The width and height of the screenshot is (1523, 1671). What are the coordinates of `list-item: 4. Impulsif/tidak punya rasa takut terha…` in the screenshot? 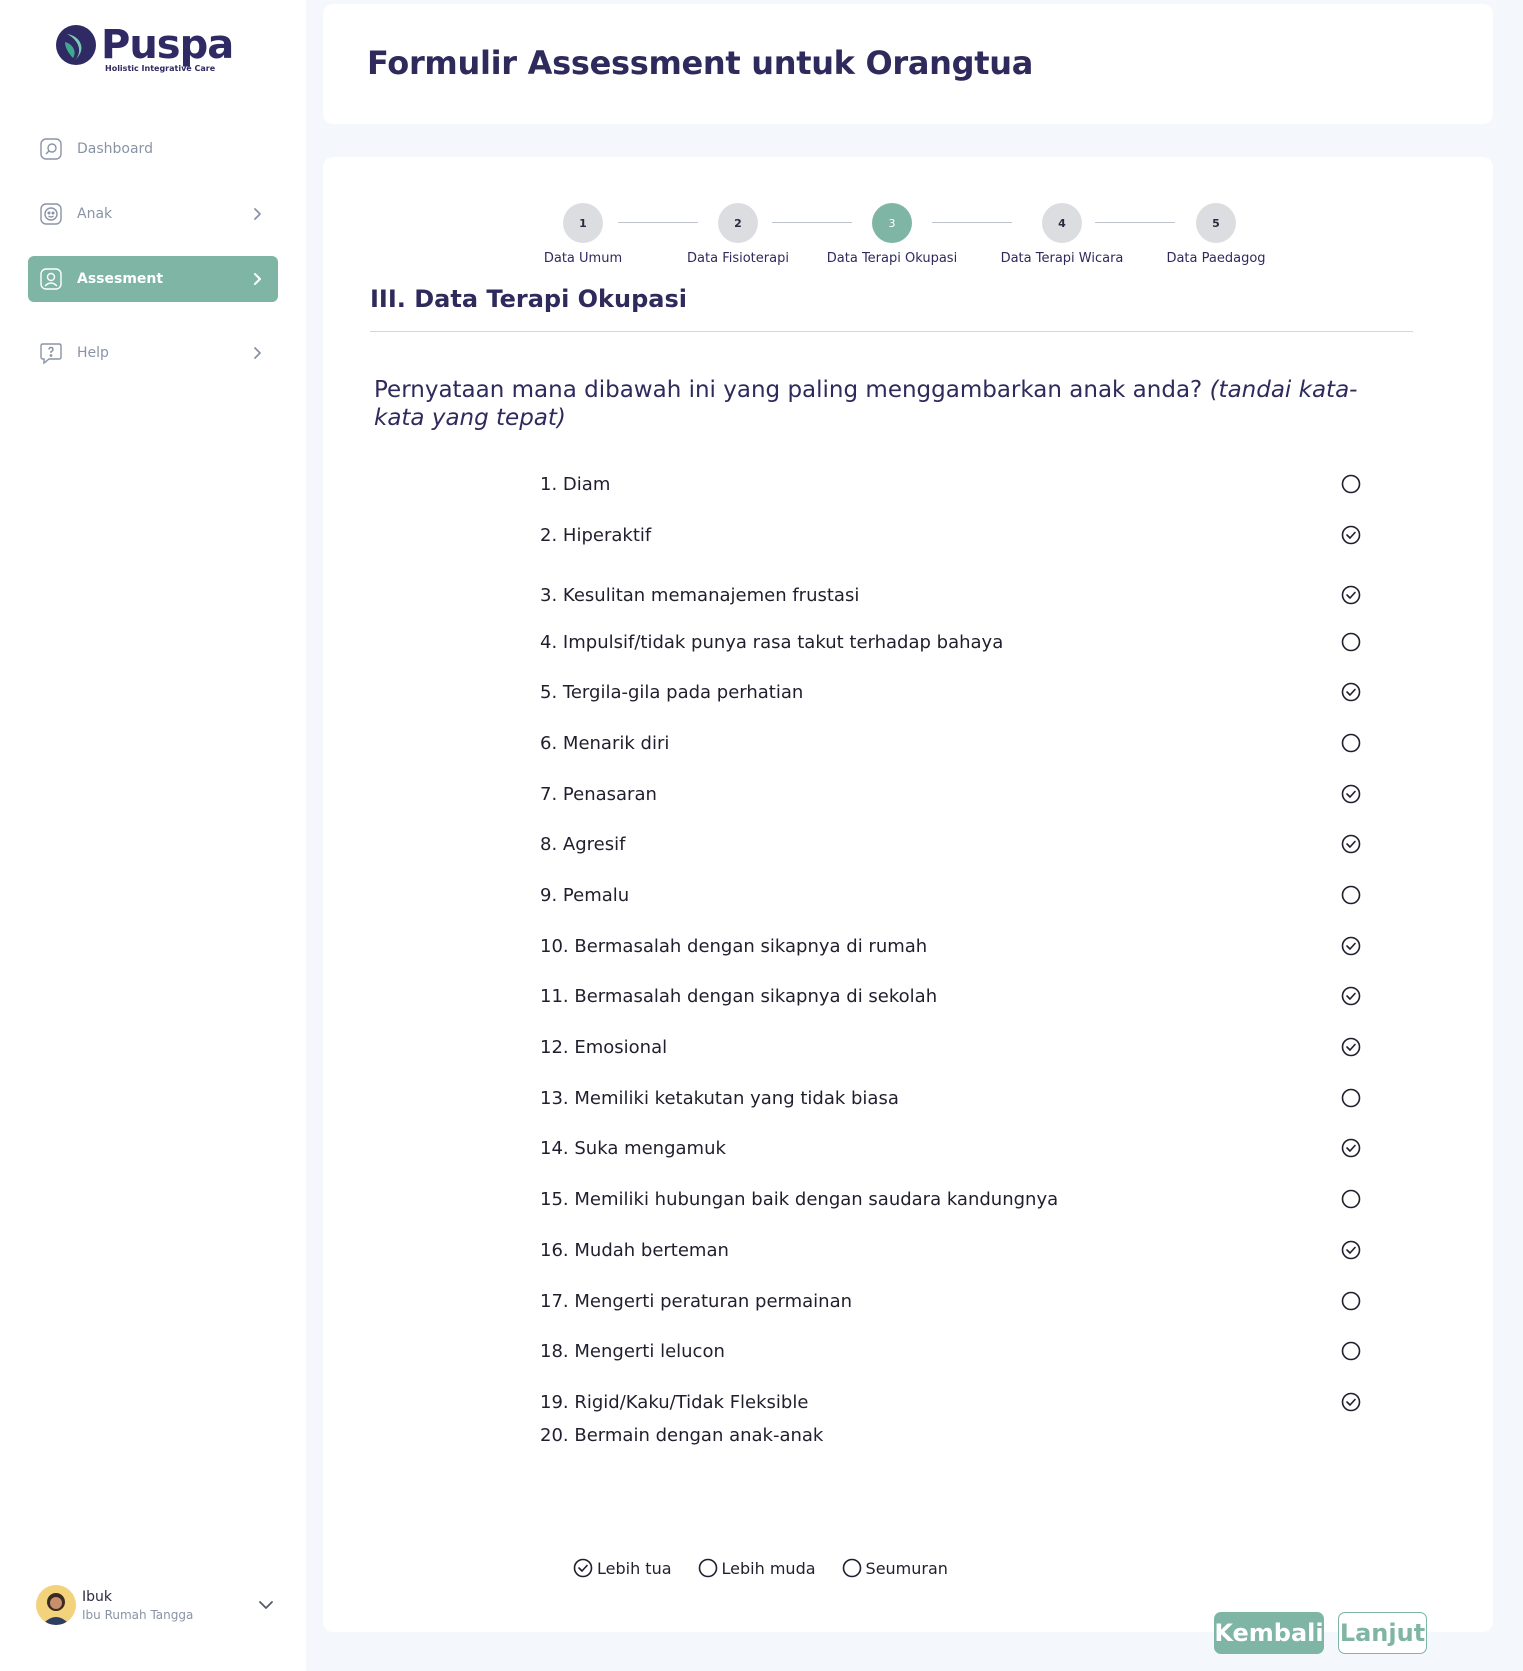 It's located at (950, 642).